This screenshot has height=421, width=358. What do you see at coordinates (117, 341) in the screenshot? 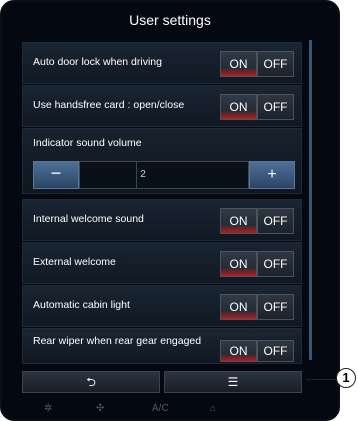
I see `setting-label: Rear wiper when rear gear engaged` at bounding box center [117, 341].